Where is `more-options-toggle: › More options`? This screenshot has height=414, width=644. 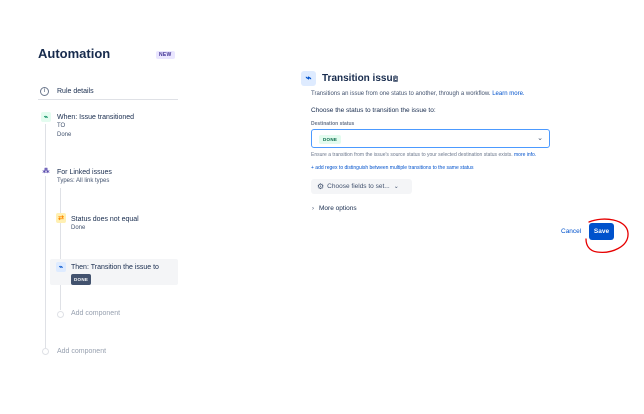
more-options-toggle: › More options is located at coordinates (334, 208).